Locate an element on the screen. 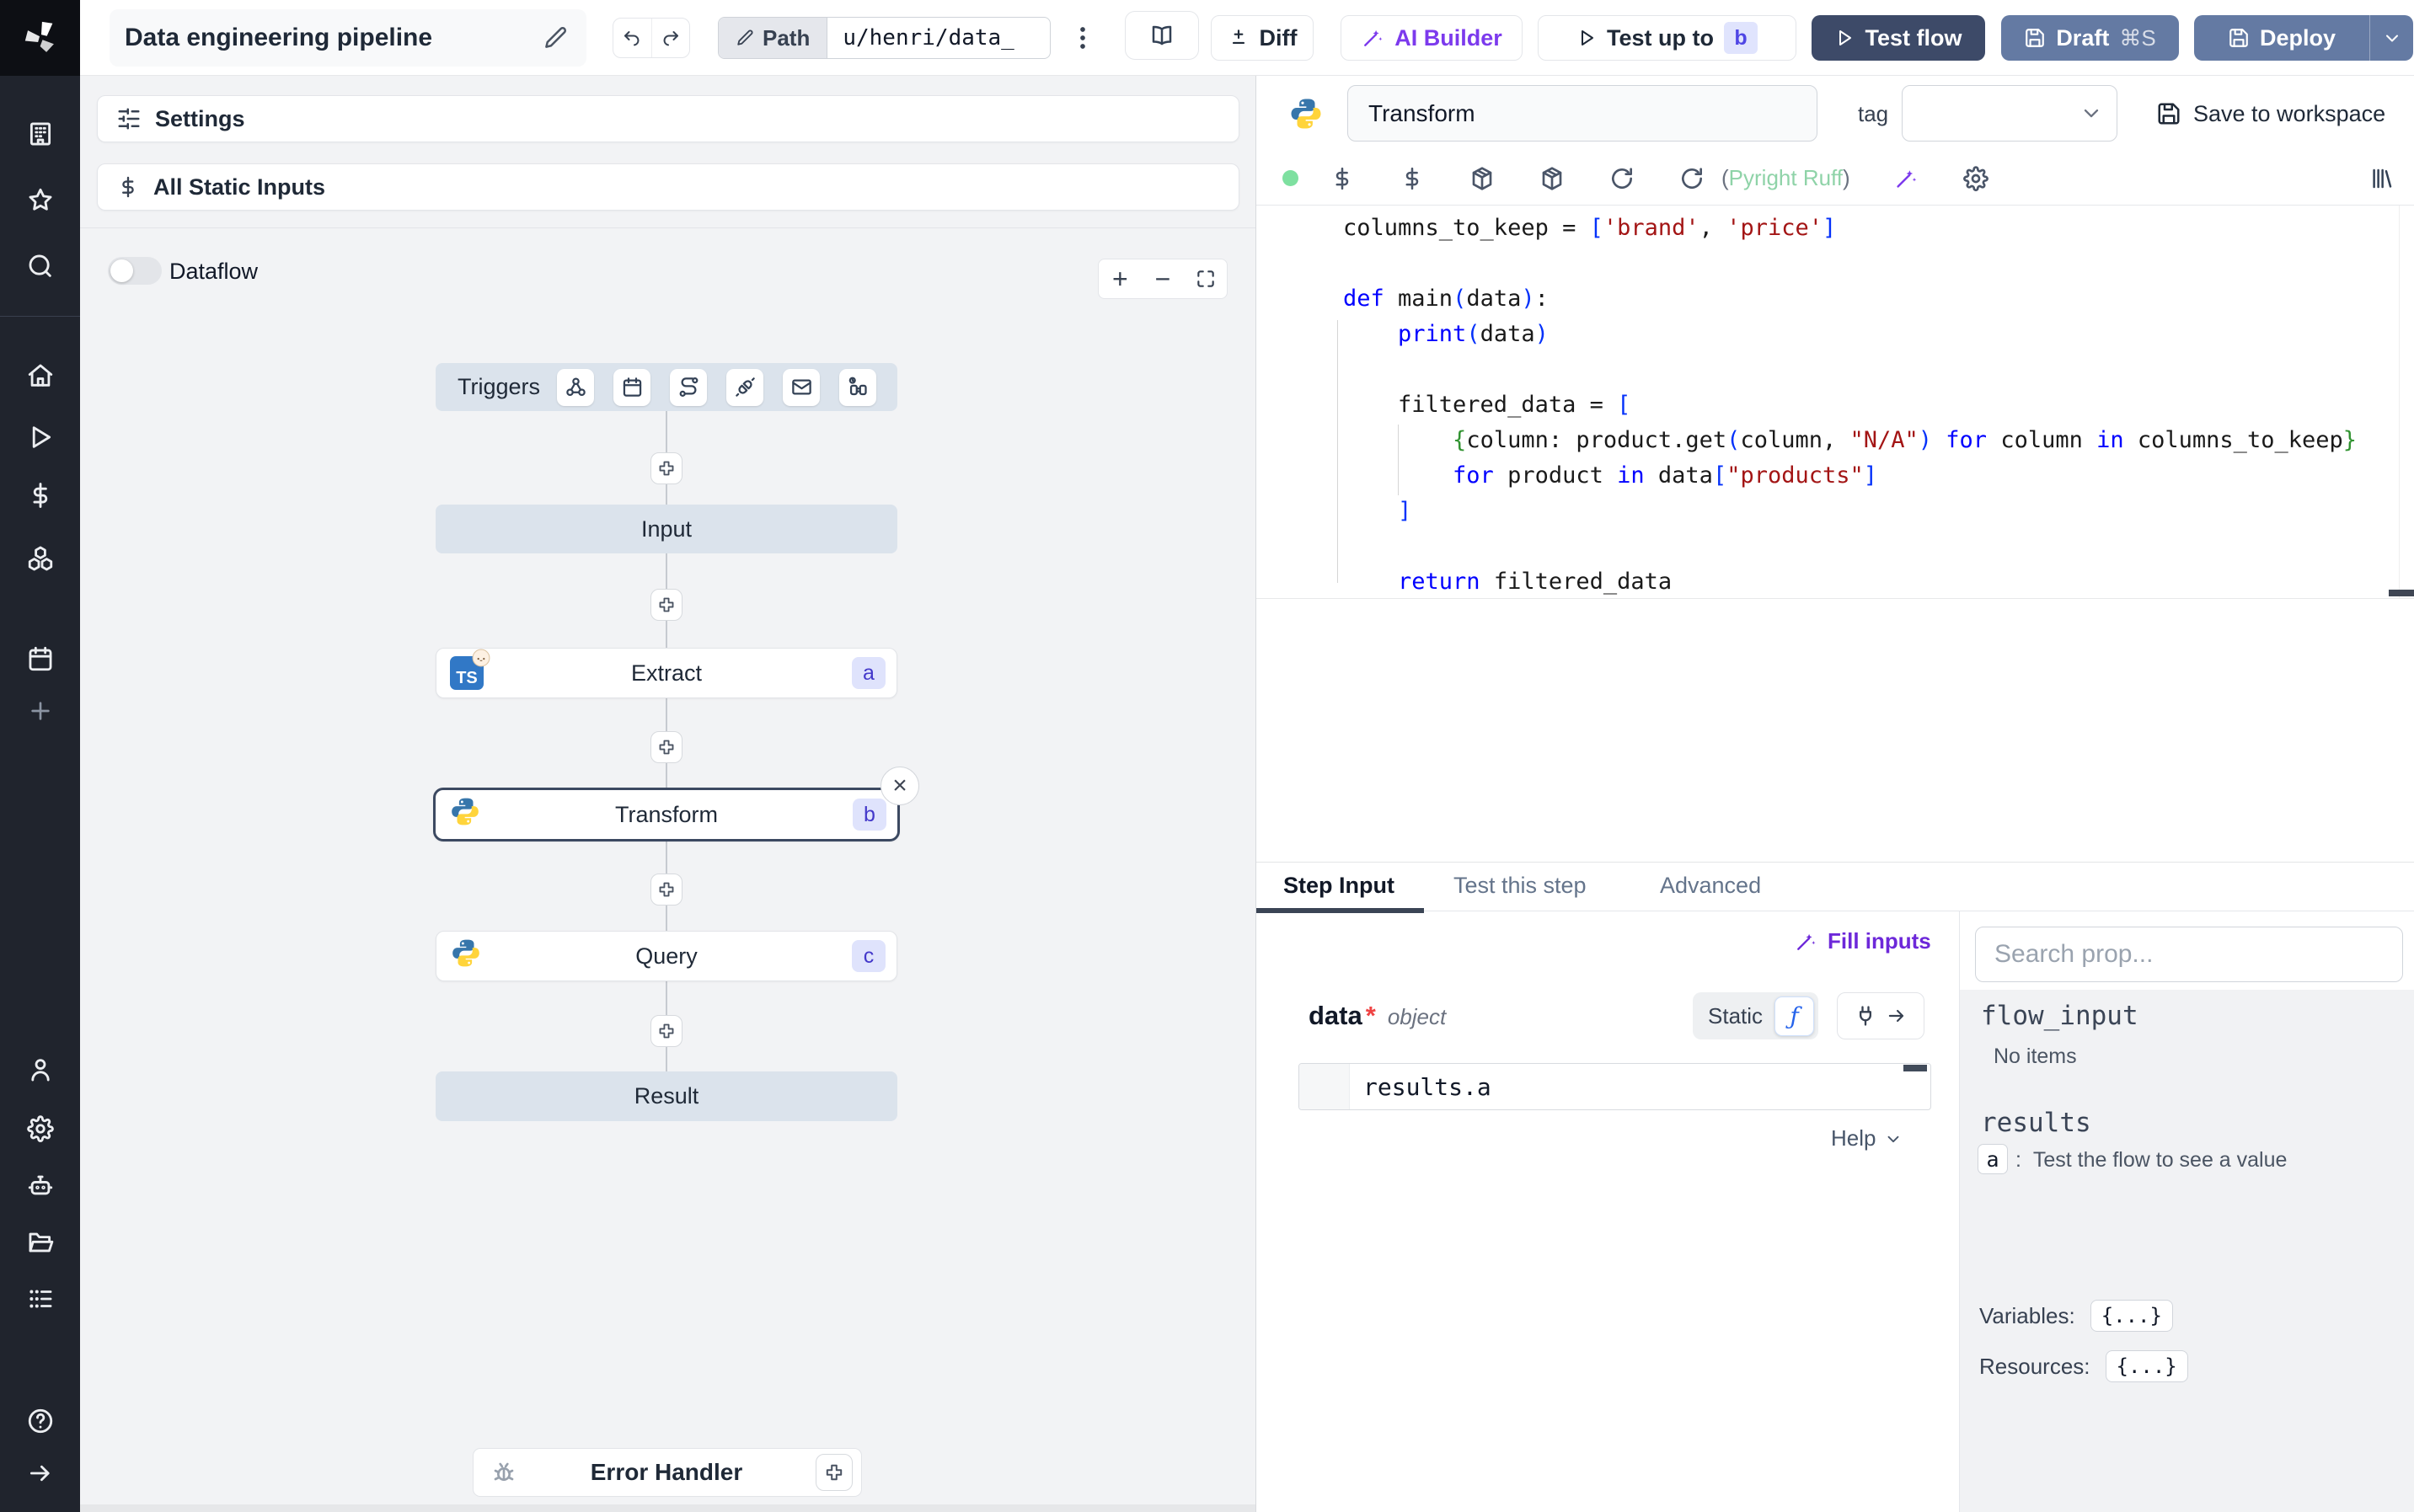 The height and width of the screenshot is (1512, 2414). library-panel-button is located at coordinates (2382, 178).